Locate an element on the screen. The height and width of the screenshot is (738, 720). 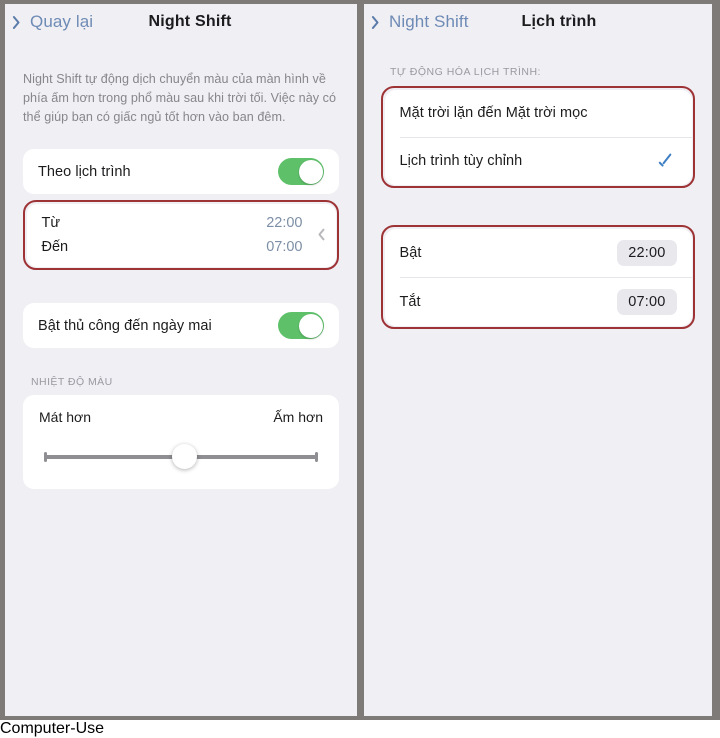
off-time-badge: 07:00 is located at coordinates (647, 301).